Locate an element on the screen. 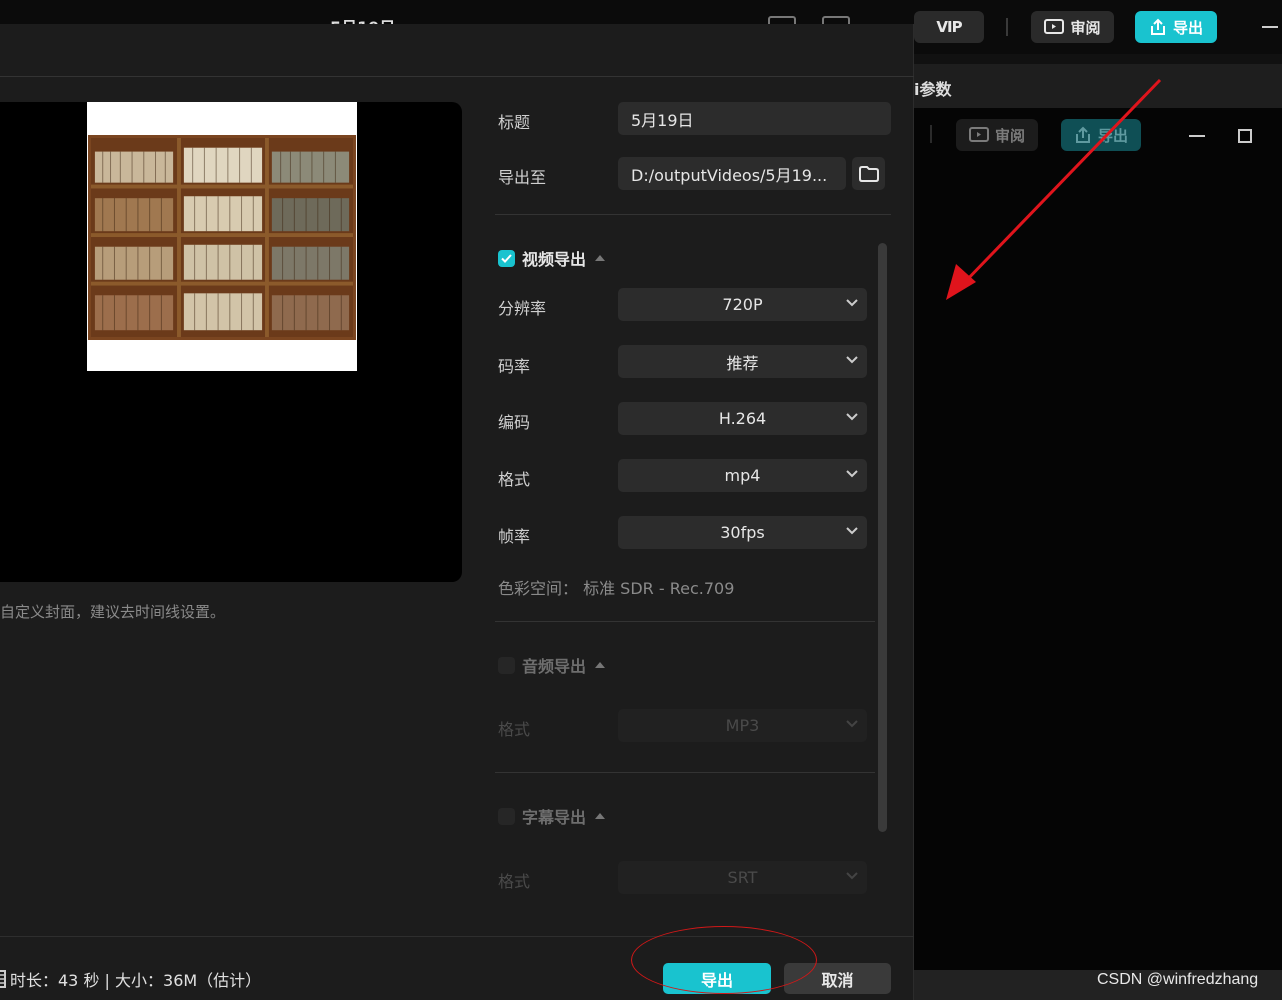 Image resolution: width=1282 pixels, height=1000 pixels. top-export-label: 导出 is located at coordinates (1187, 27).